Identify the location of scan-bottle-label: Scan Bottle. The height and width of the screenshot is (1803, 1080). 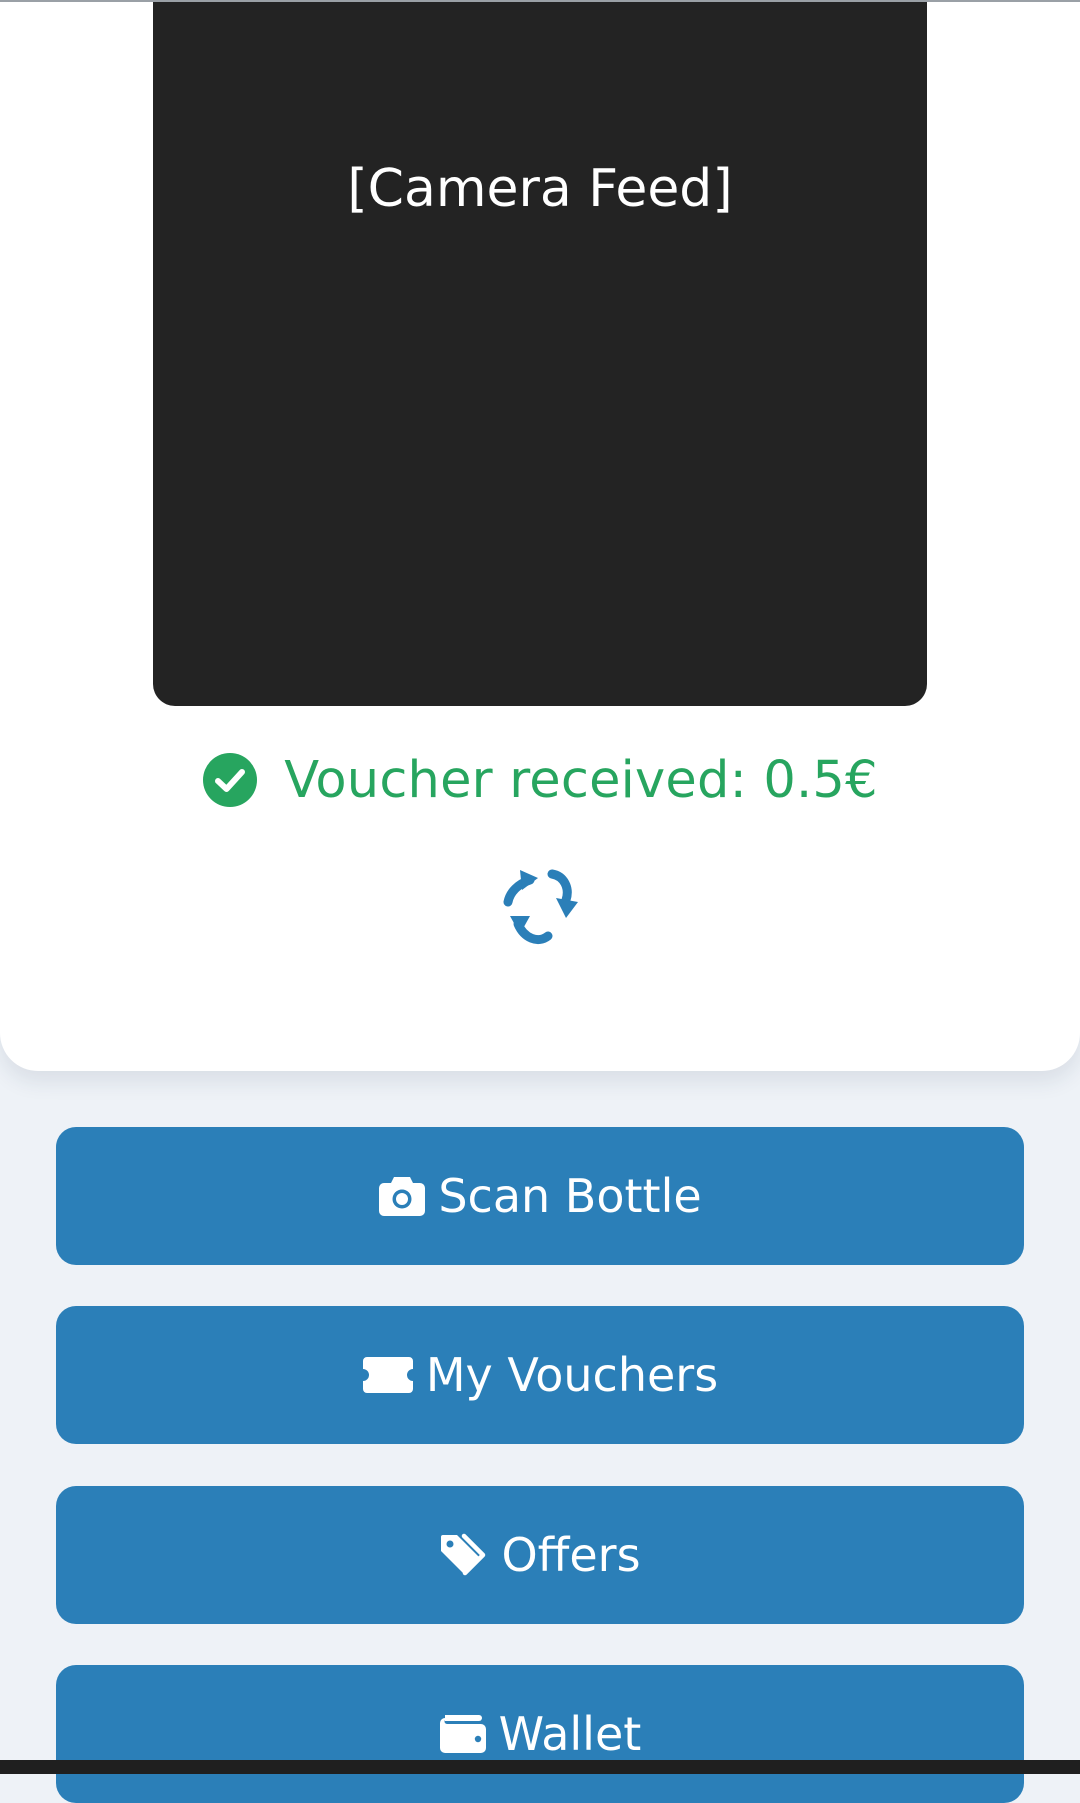
(570, 1196).